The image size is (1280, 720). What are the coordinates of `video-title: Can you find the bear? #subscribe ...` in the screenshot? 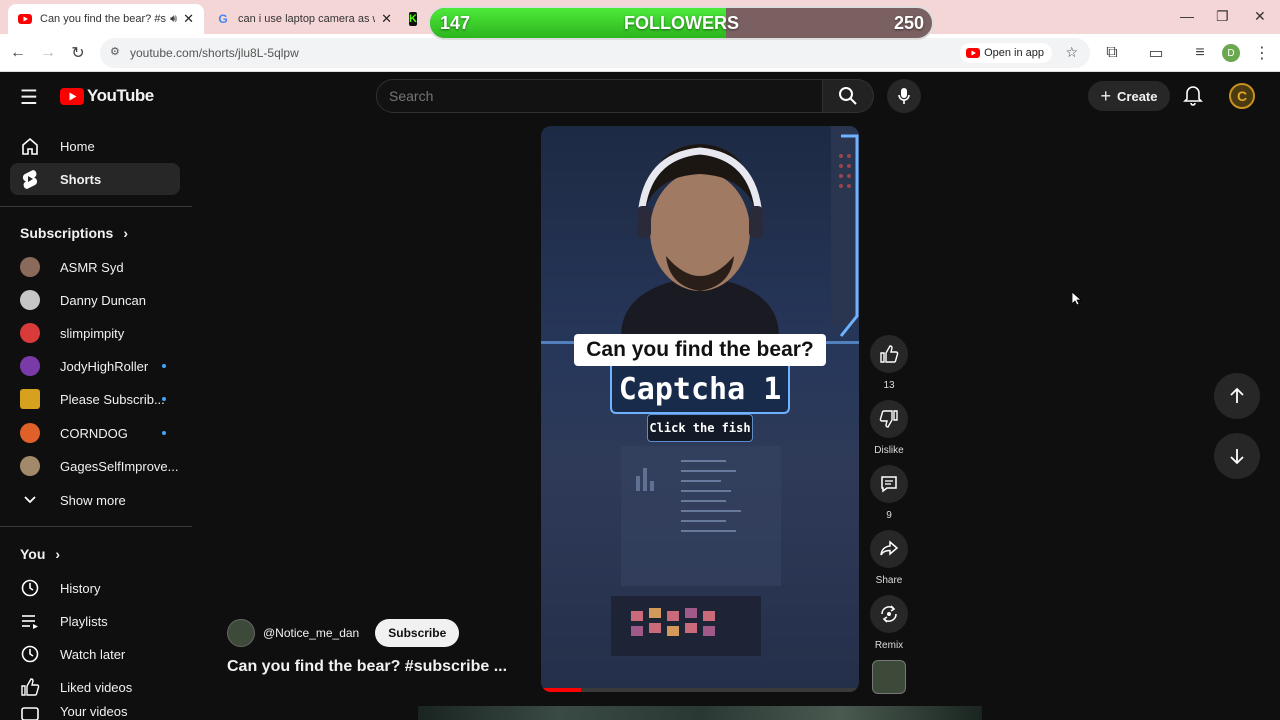 It's located at (367, 667).